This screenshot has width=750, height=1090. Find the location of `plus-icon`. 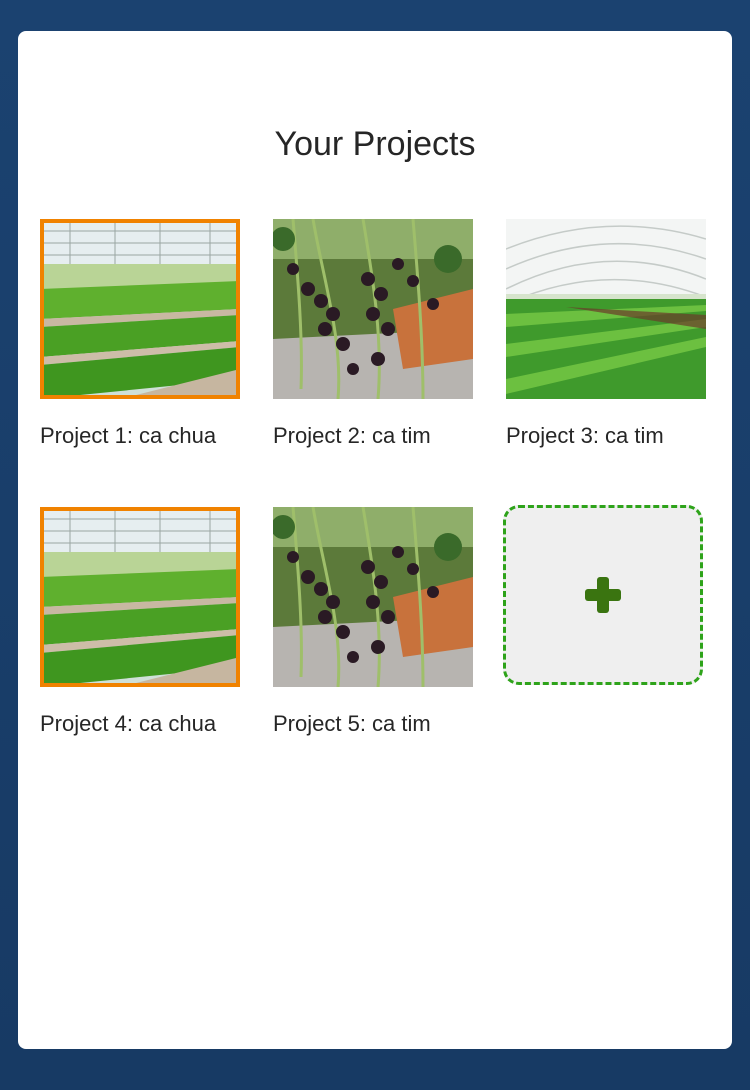

plus-icon is located at coordinates (603, 595).